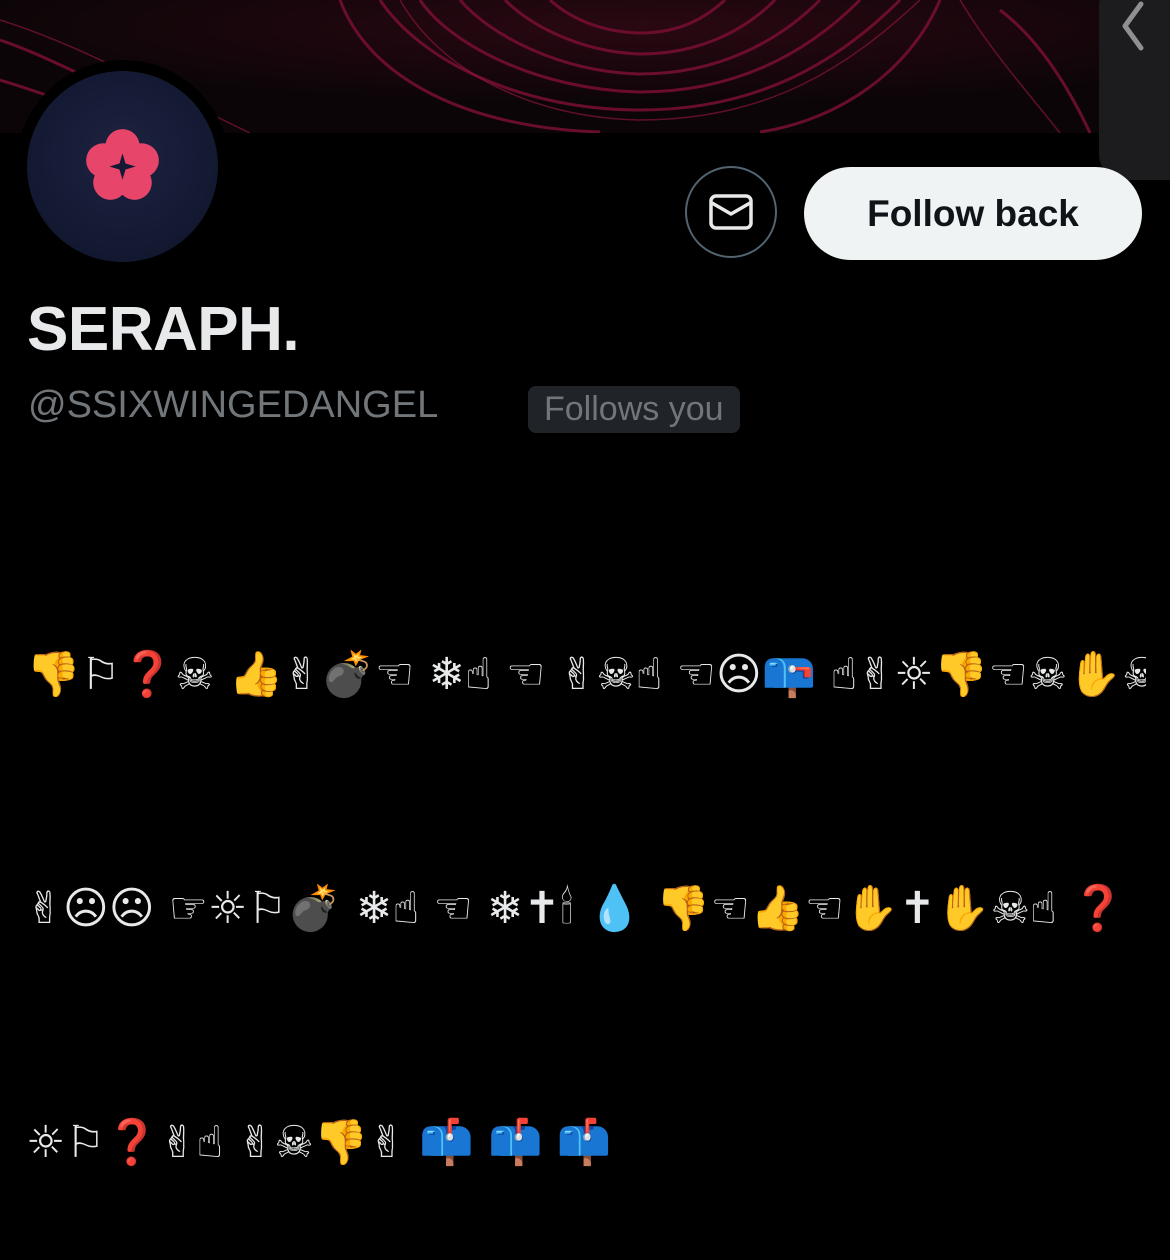  Describe the element at coordinates (586, 674) in the screenshot. I see `bio-line-1: 👎⚐❓☠ 👍✌💣☜ ❄☝ ☜ ✌☠☝ ☜☹📪 ☝✌☼👎☜☠✋☠☝` at that location.